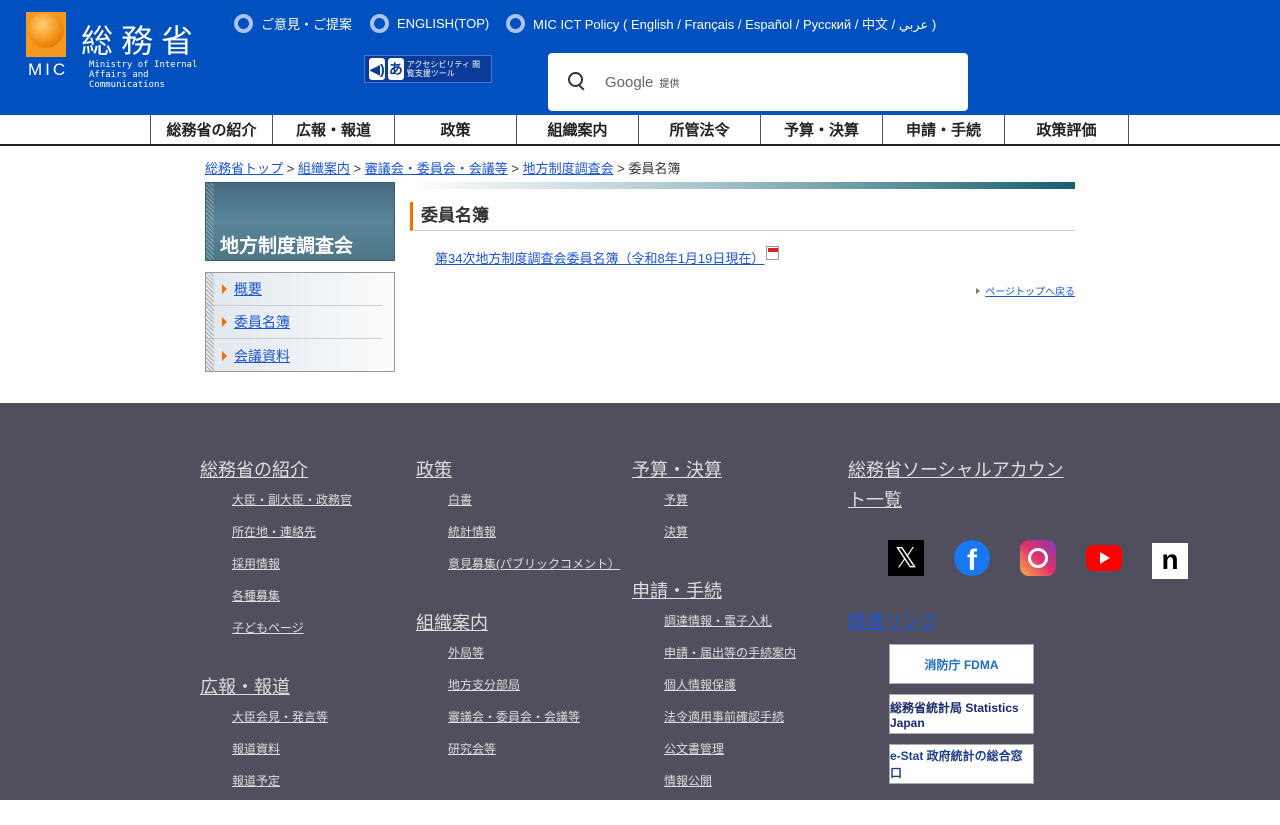 This screenshot has width=1280, height=825. Describe the element at coordinates (324, 723) in the screenshot. I see `footer-link: 大臣会見・発言等` at that location.